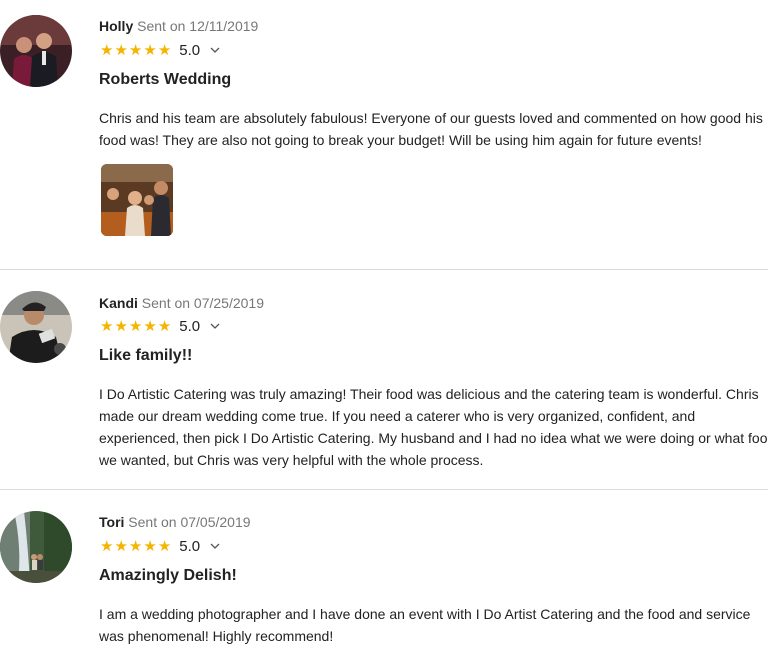 The width and height of the screenshot is (768, 656). Describe the element at coordinates (112, 522) in the screenshot. I see `reviewer-name: Tori` at that location.